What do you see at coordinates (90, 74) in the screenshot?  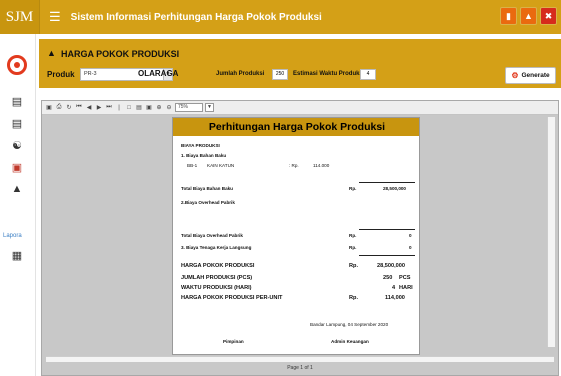 I see `produk-select-value: PR-3` at bounding box center [90, 74].